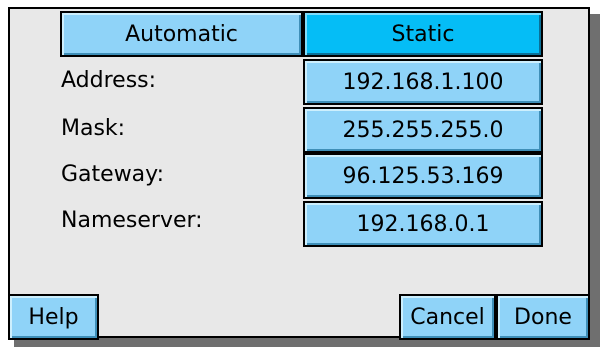 The image size is (603, 350). I want to click on gateway-label: Gateway:, so click(112, 174).